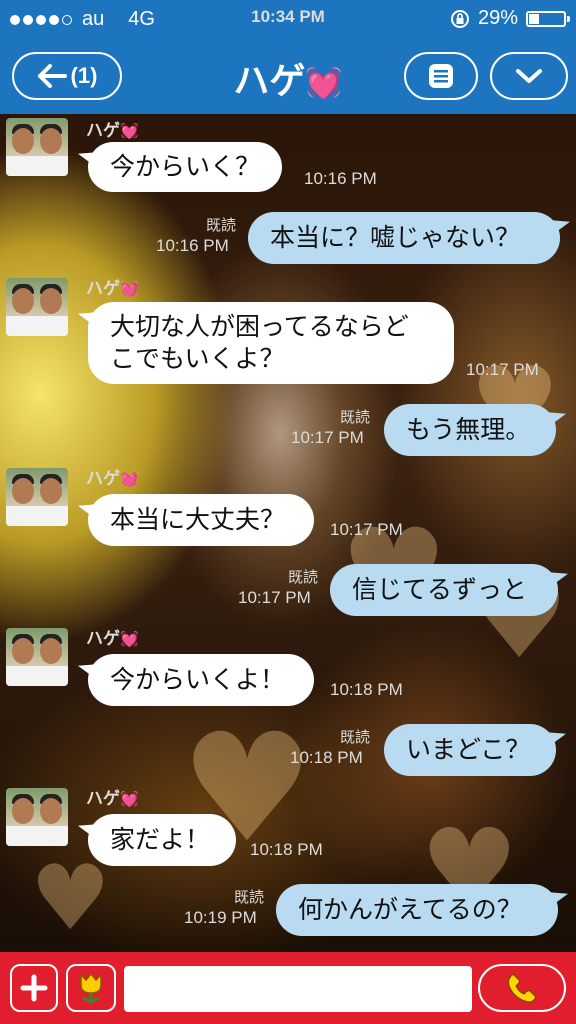 Image resolution: width=576 pixels, height=1024 pixels. What do you see at coordinates (201, 680) in the screenshot?
I see `message-bubble: 今からいくよ！` at bounding box center [201, 680].